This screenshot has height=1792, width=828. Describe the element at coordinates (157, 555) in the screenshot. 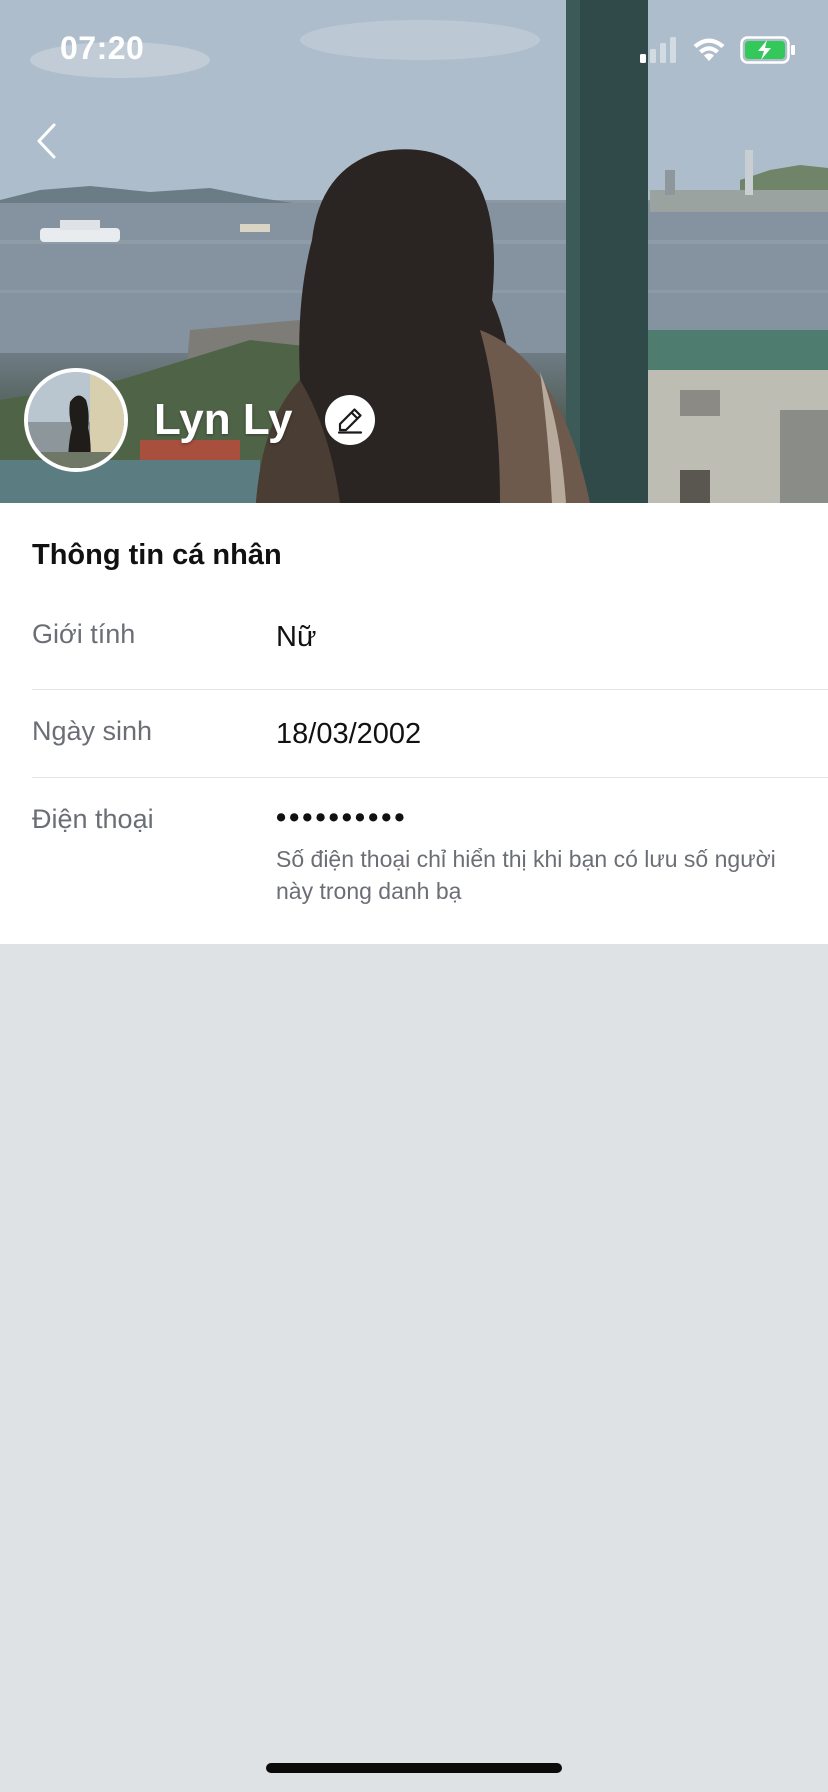

I see `section-title: Thông tin cá nhân` at that location.